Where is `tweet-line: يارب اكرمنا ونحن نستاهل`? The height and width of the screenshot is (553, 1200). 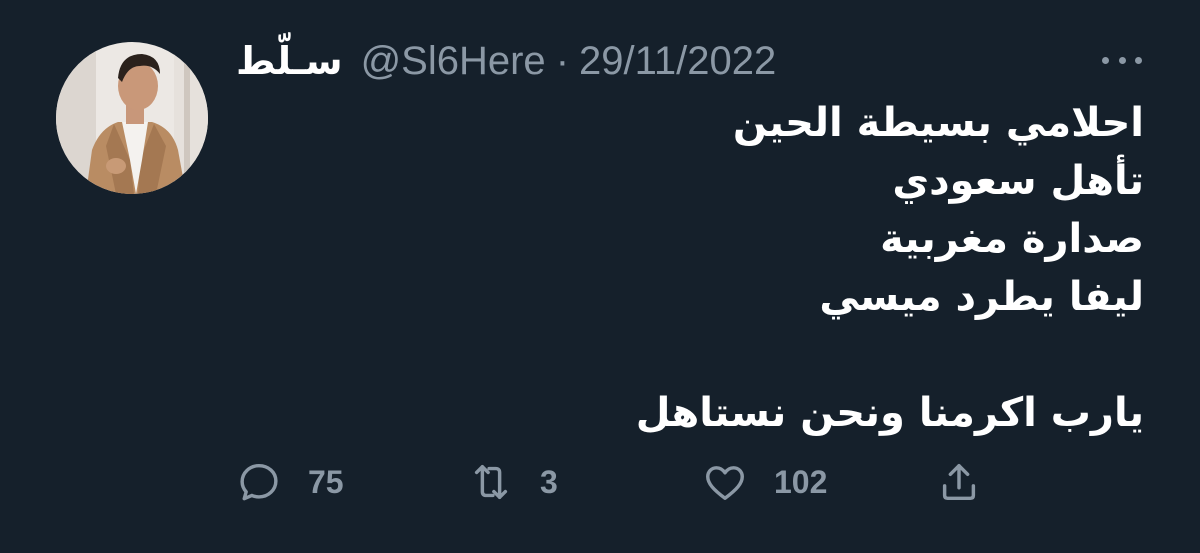
tweet-line: يارب اكرمنا ونحن نستاهل is located at coordinates (889, 413).